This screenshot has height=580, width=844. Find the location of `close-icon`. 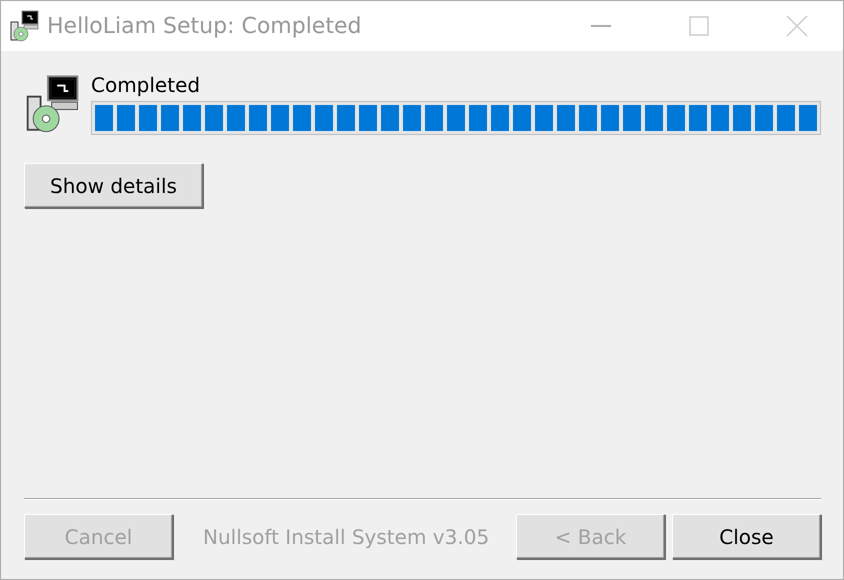

close-icon is located at coordinates (797, 26).